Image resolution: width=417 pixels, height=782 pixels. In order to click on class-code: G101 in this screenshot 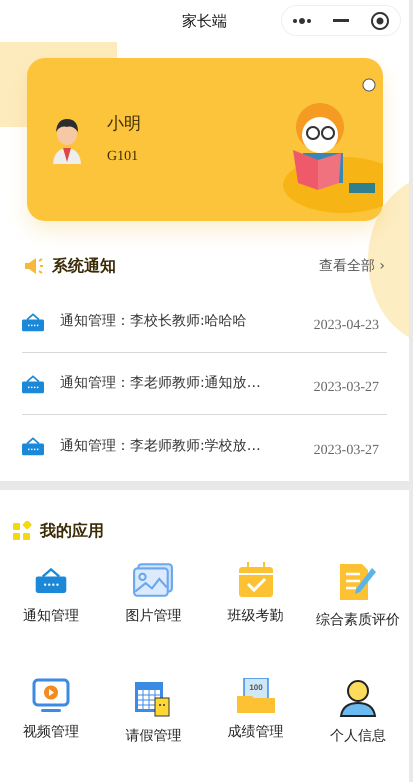, I will do `click(123, 157)`.